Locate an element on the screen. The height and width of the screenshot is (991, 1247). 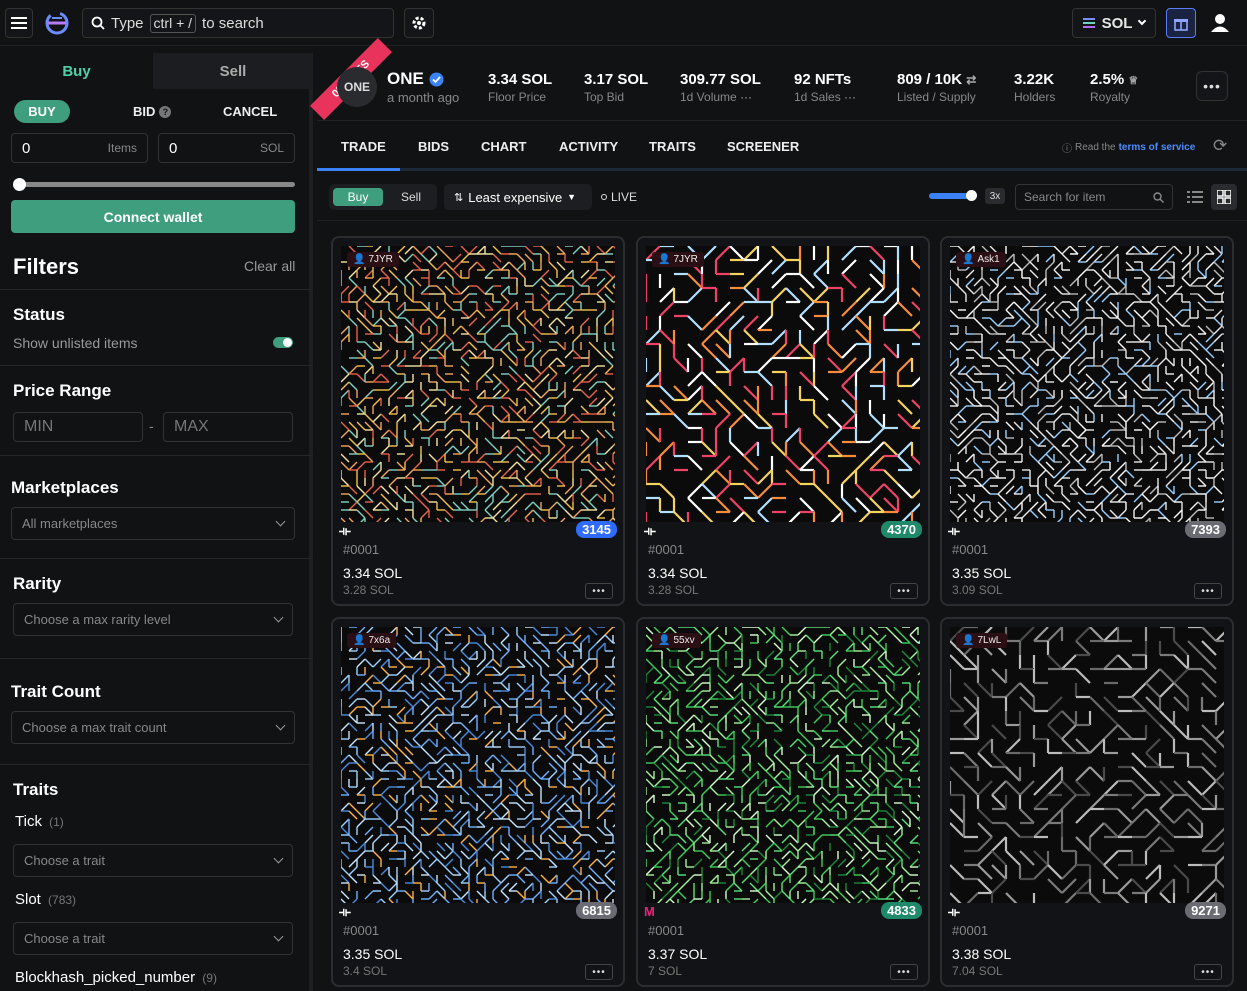
user-icon: 👤 is located at coordinates (664, 259).